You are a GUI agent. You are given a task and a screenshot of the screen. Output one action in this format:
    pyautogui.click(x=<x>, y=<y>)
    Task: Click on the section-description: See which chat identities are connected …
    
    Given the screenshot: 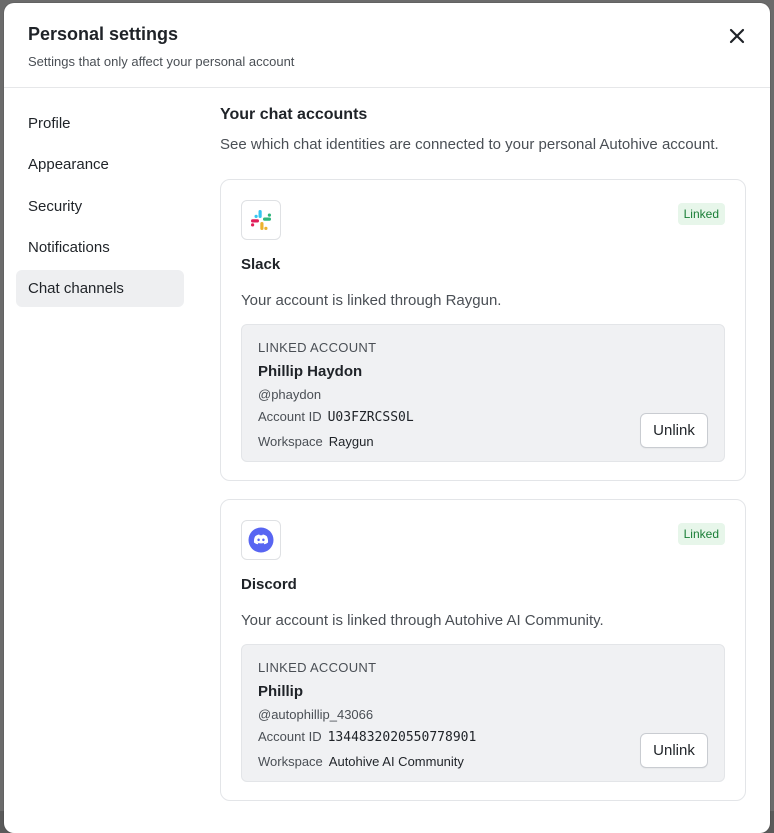 What is the action you would take?
    pyautogui.click(x=469, y=144)
    